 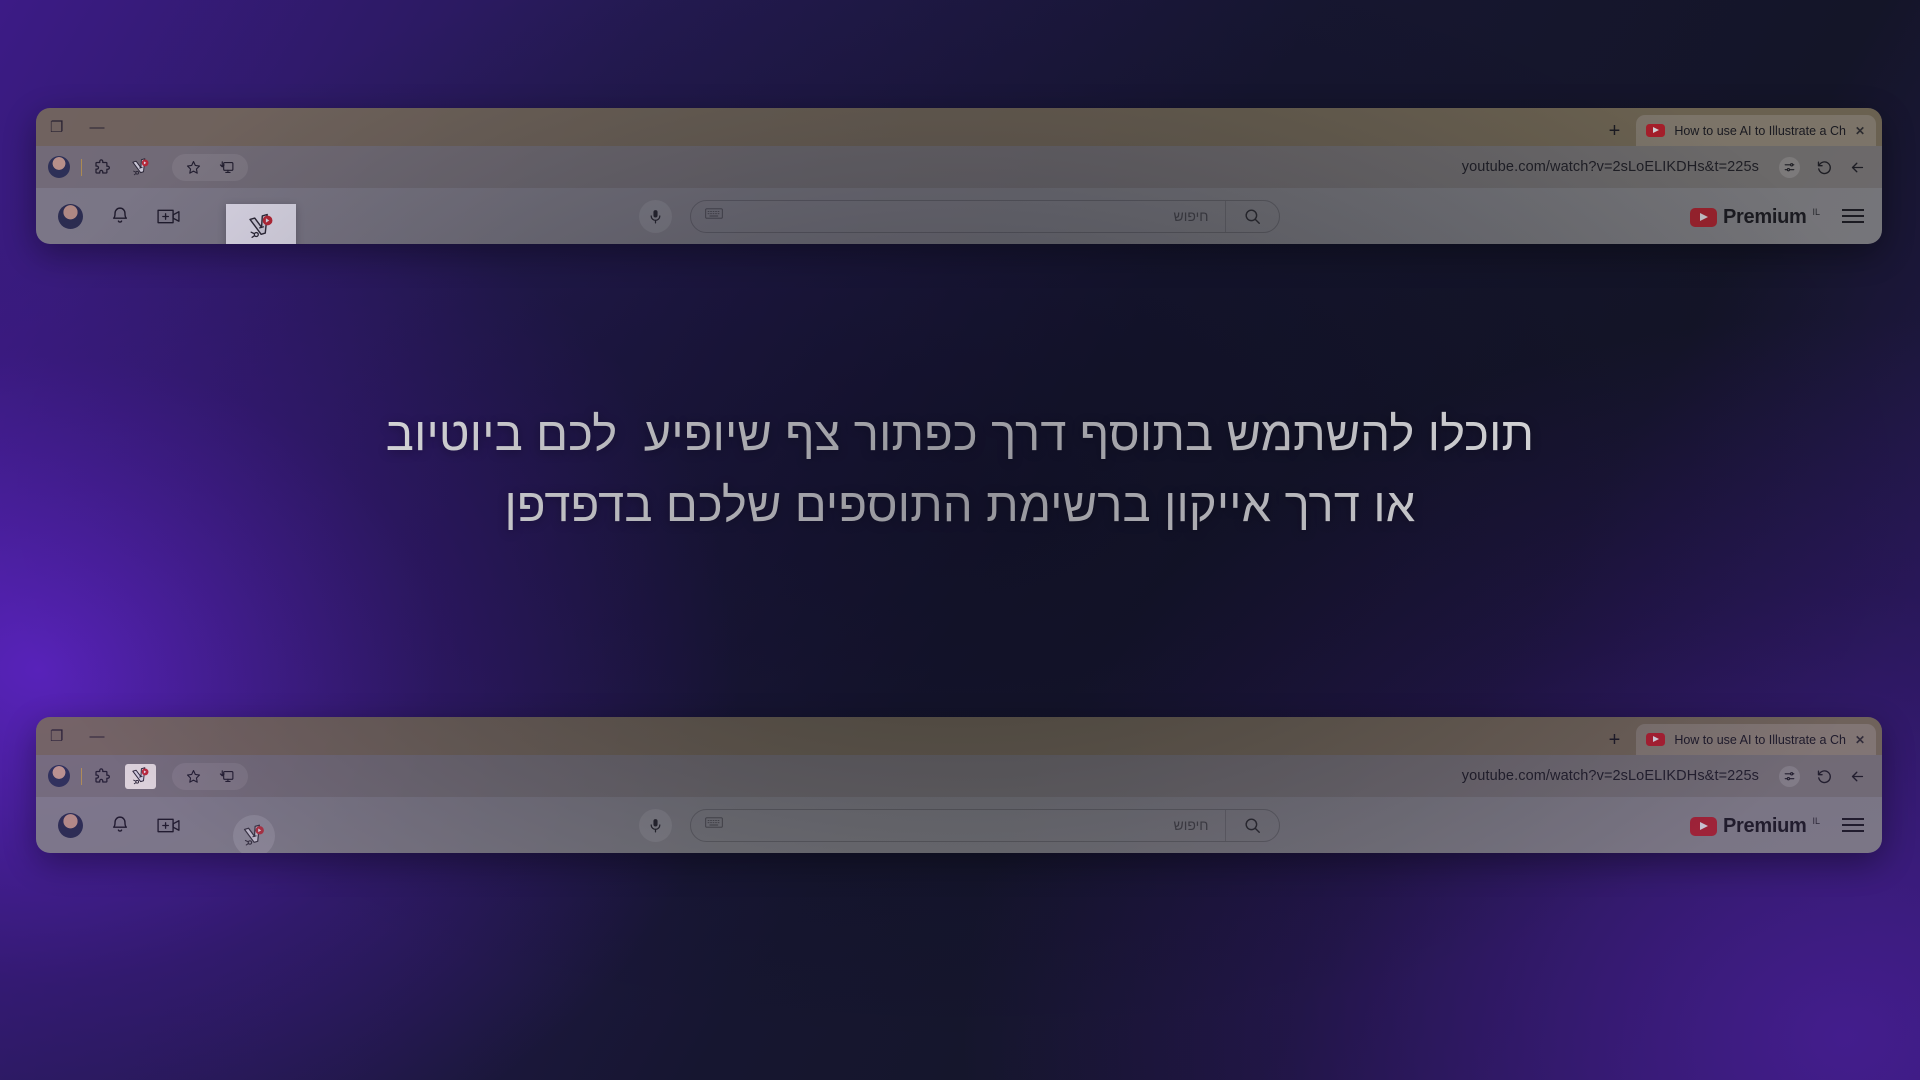 I want to click on browser-window-top: ❐ — How to use AI to Illustrate a Ch ✕ +, so click(x=959, y=176).